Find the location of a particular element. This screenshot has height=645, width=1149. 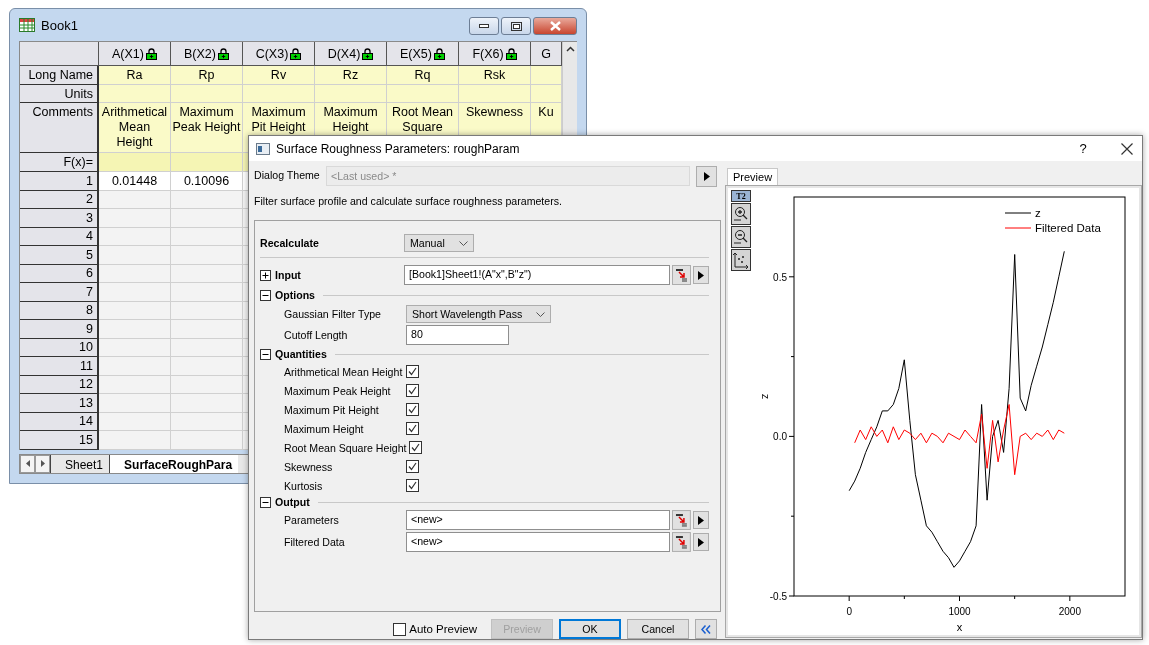

collapse-button is located at coordinates (706, 629).